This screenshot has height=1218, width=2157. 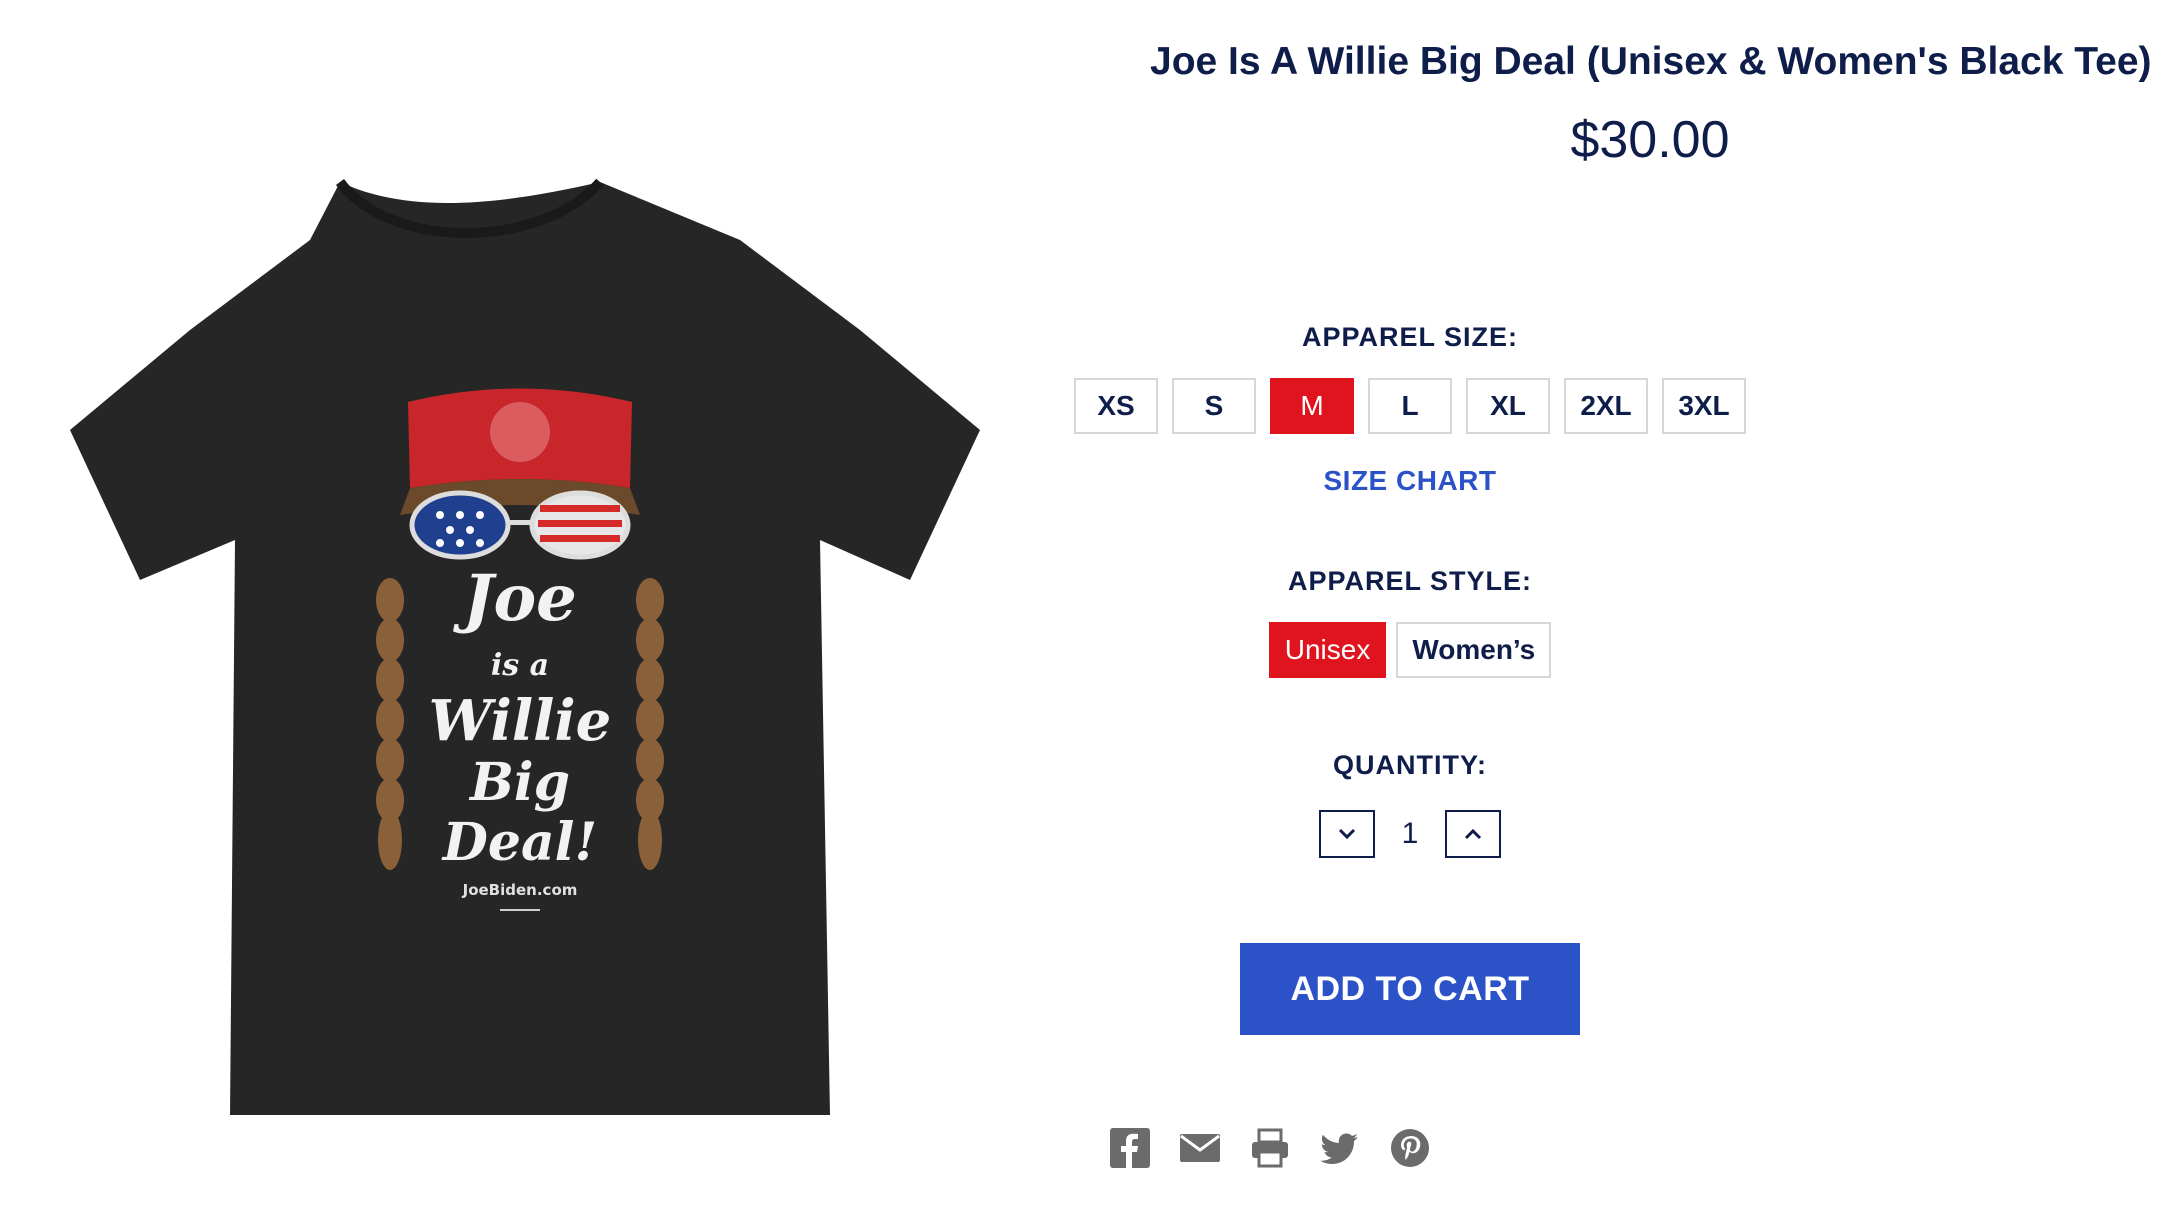 What do you see at coordinates (1474, 650) in the screenshot?
I see `style-option-womens: Women’s` at bounding box center [1474, 650].